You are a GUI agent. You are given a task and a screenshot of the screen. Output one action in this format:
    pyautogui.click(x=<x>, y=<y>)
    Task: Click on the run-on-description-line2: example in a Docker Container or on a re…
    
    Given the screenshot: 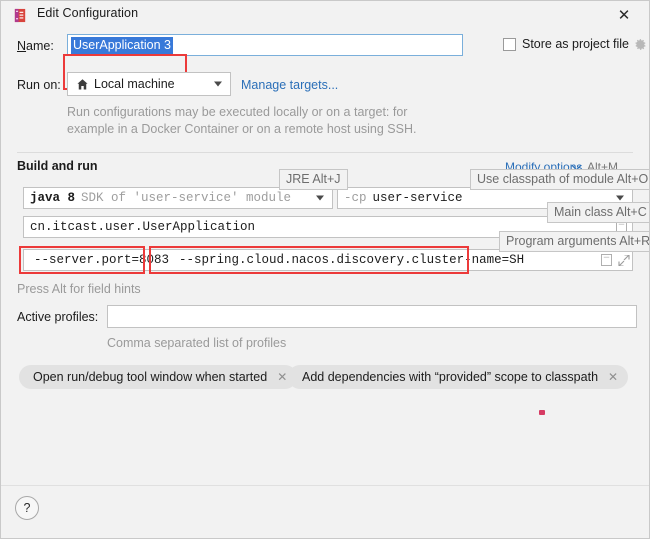 What is the action you would take?
    pyautogui.click(x=242, y=129)
    